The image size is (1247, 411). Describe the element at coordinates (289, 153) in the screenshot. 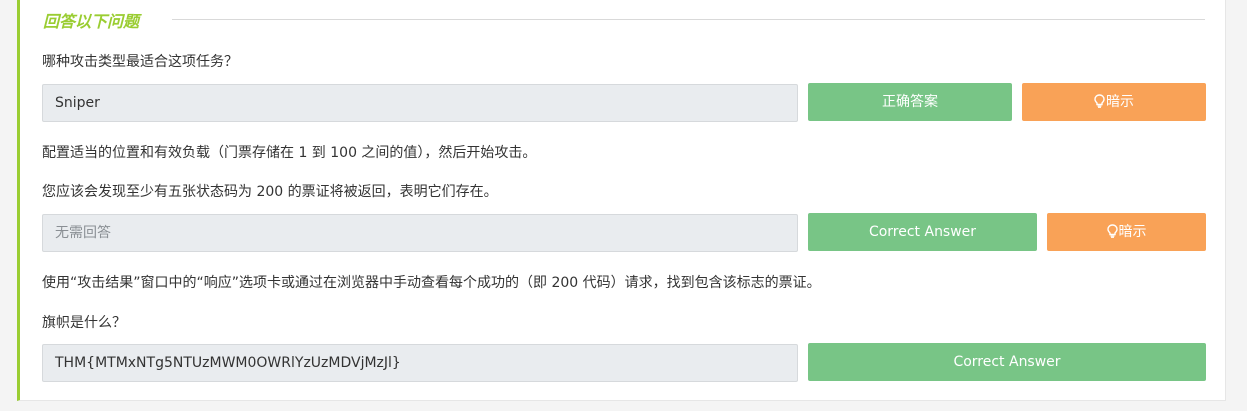

I see `instruction-2-text: 配置适当的位置和有效负载（门票存储在 1 到 100 之间的值），然后开始攻击。` at that location.